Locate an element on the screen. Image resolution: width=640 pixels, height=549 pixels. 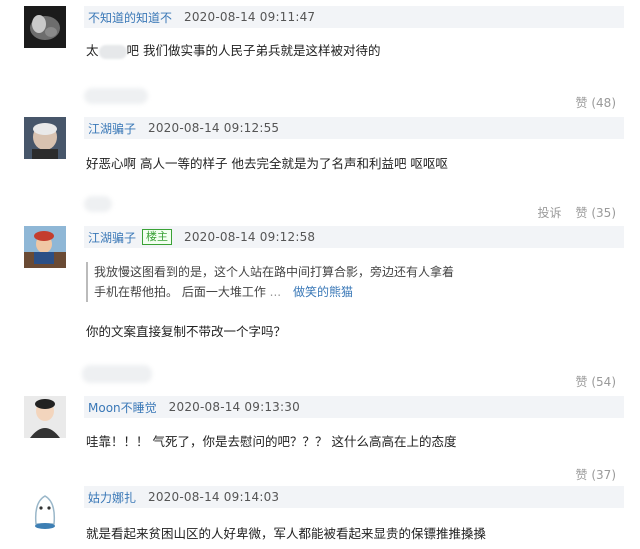
timestamp: 2020-08-14 09:12:58 is located at coordinates (250, 237).